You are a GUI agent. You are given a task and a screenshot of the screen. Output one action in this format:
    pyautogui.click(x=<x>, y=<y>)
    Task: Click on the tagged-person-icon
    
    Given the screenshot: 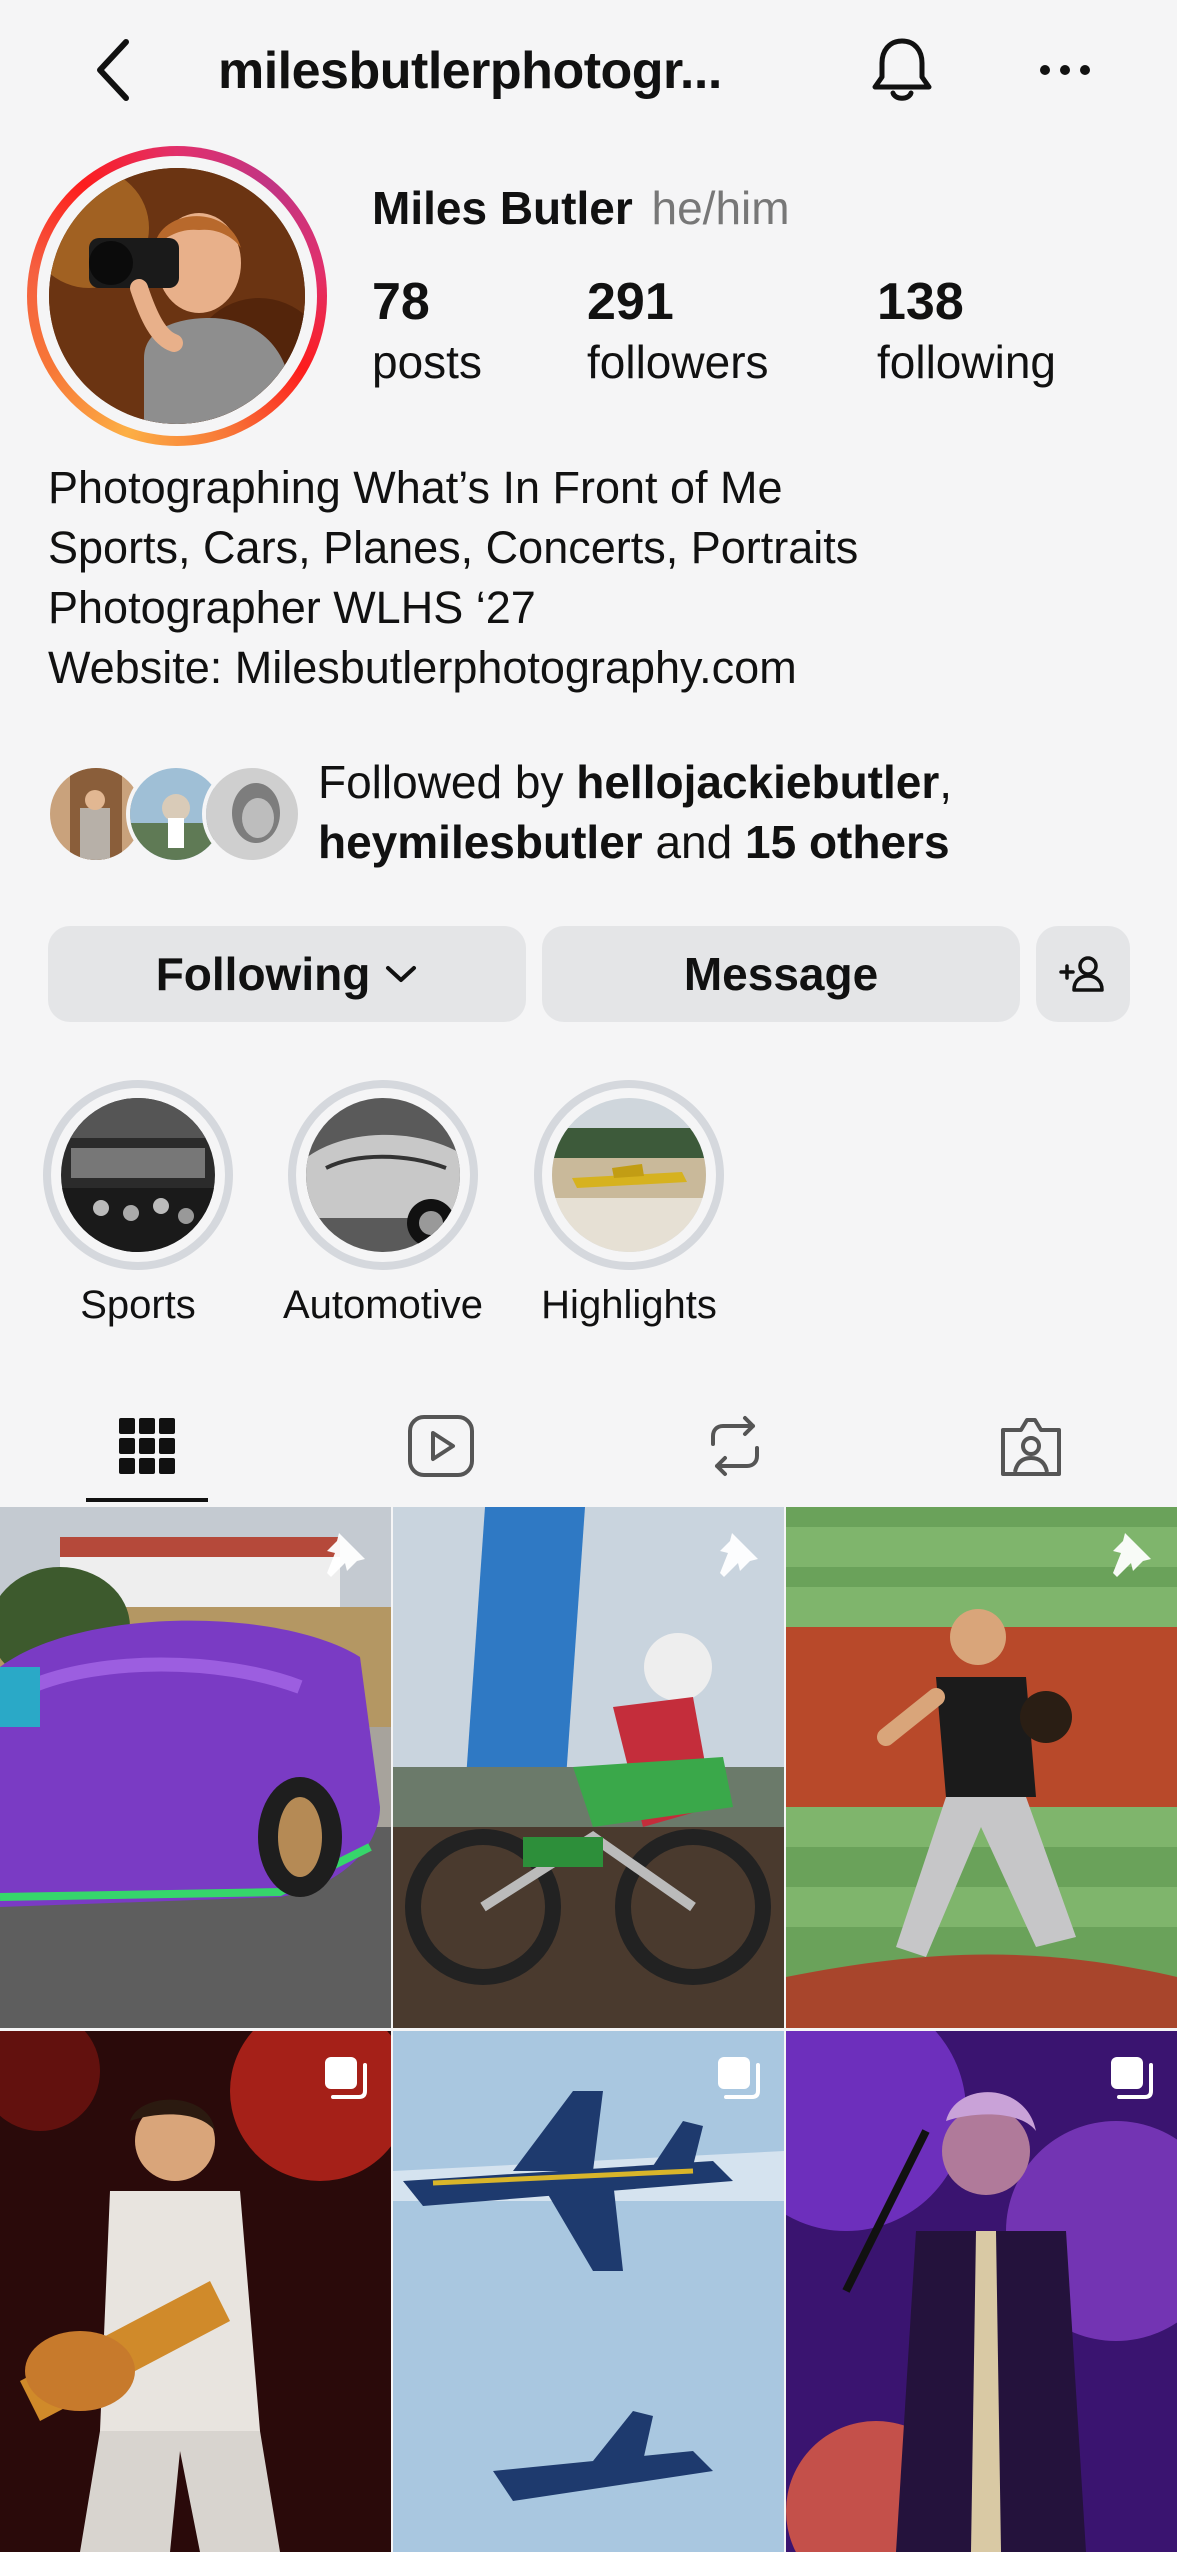 What is the action you would take?
    pyautogui.click(x=1031, y=1447)
    